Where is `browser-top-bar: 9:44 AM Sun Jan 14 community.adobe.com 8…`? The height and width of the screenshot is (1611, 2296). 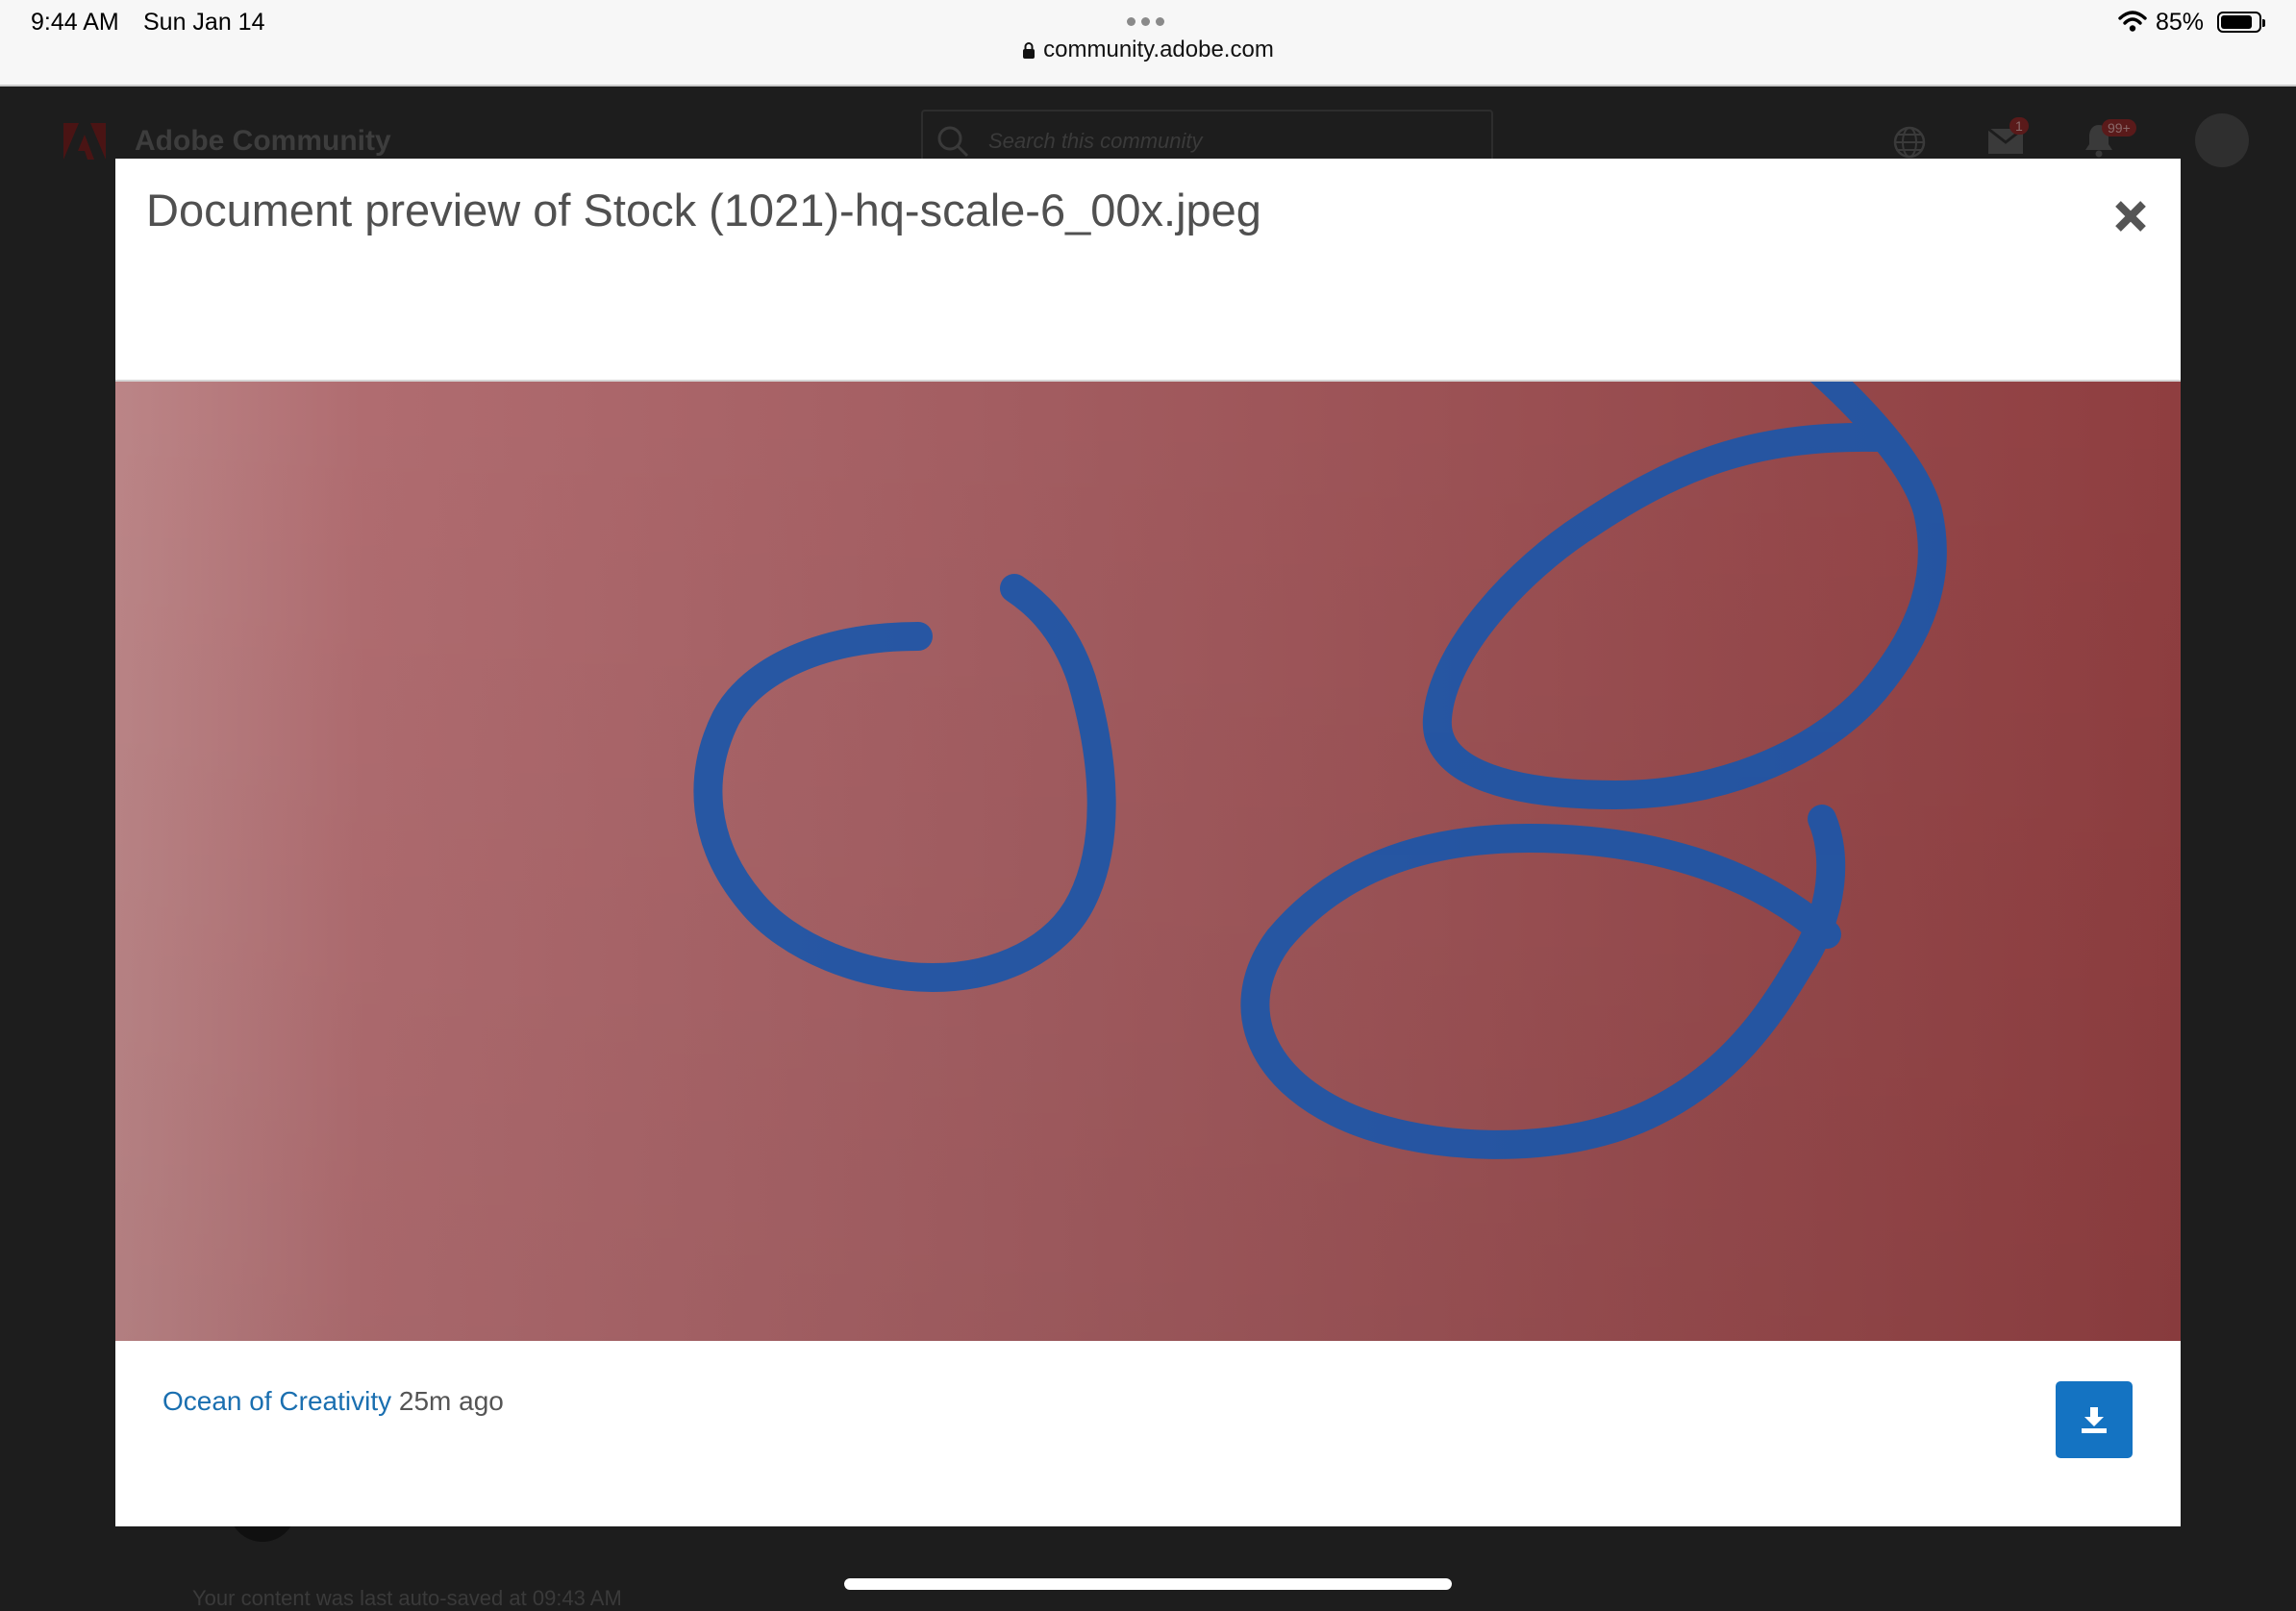 browser-top-bar: 9:44 AM Sun Jan 14 community.adobe.com 8… is located at coordinates (1148, 43).